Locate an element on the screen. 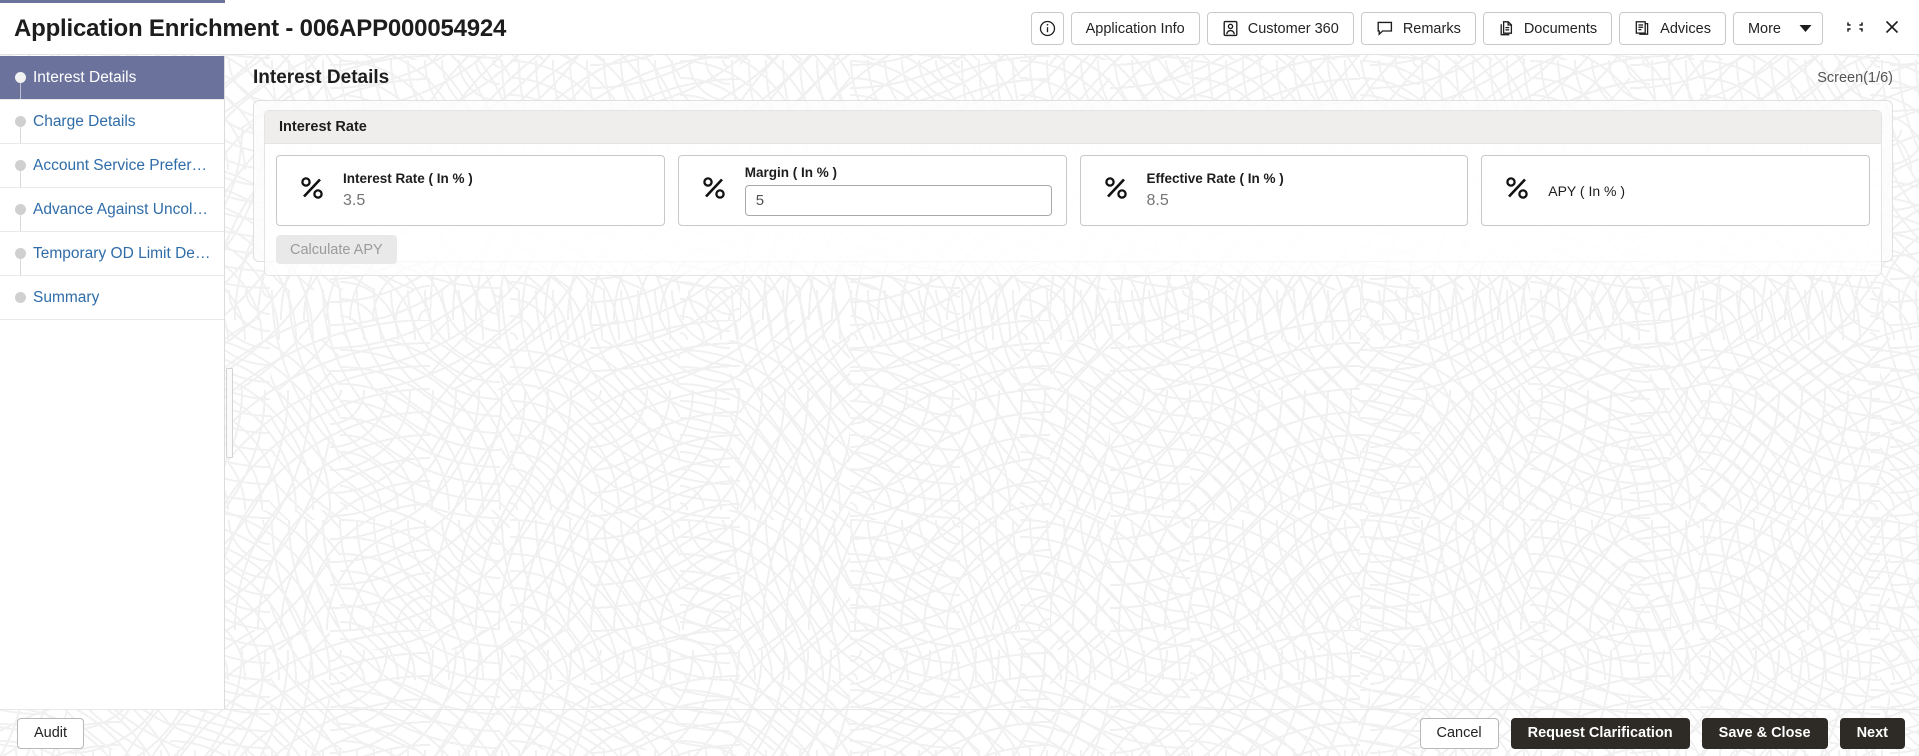 Image resolution: width=1919 pixels, height=756 pixels. margin-body: Margin ( In % ) is located at coordinates (898, 190).